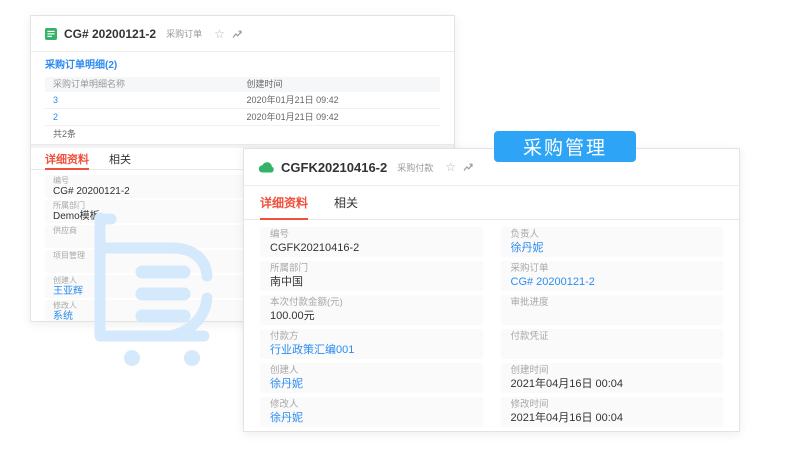 The width and height of the screenshot is (792, 459). What do you see at coordinates (525, 234) in the screenshot?
I see `field-label: 负责人` at bounding box center [525, 234].